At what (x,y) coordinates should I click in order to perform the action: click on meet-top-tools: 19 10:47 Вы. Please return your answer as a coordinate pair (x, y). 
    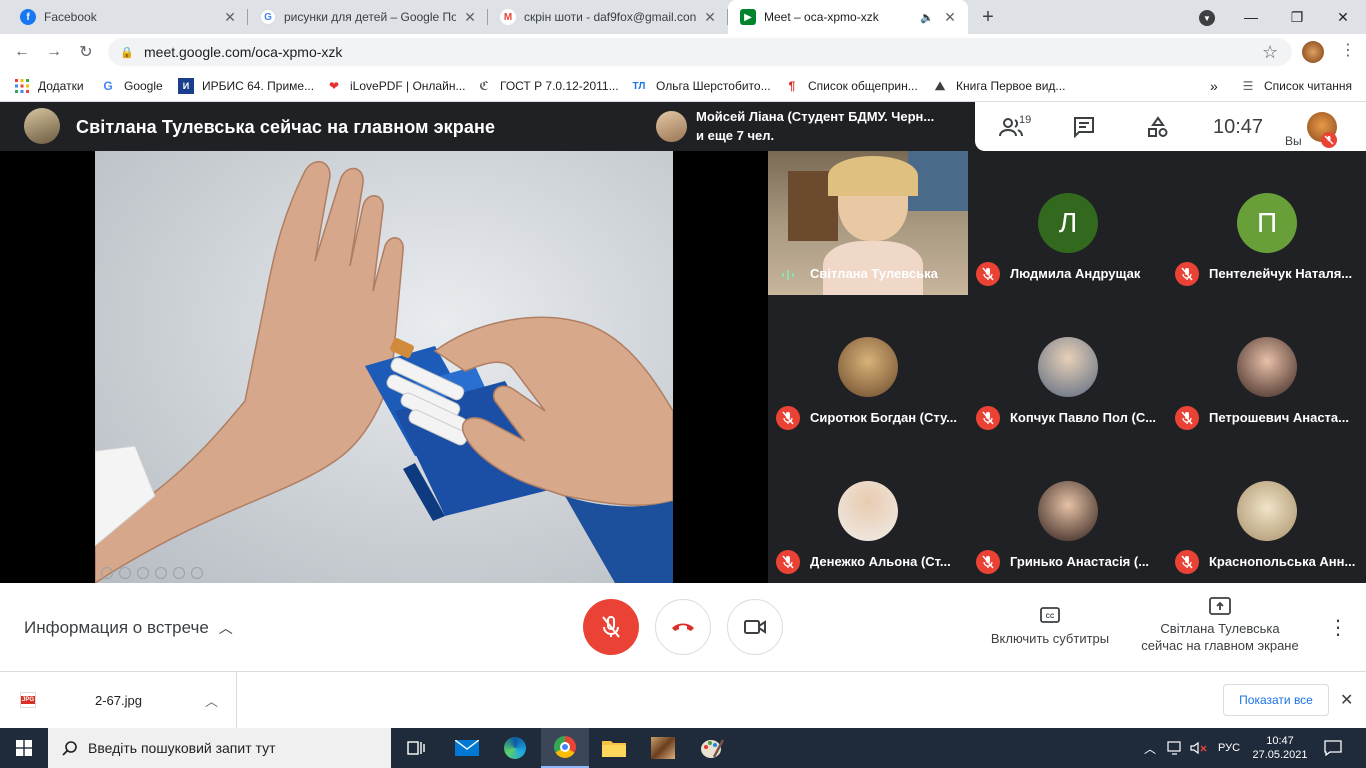
    Looking at the image, I should click on (1170, 126).